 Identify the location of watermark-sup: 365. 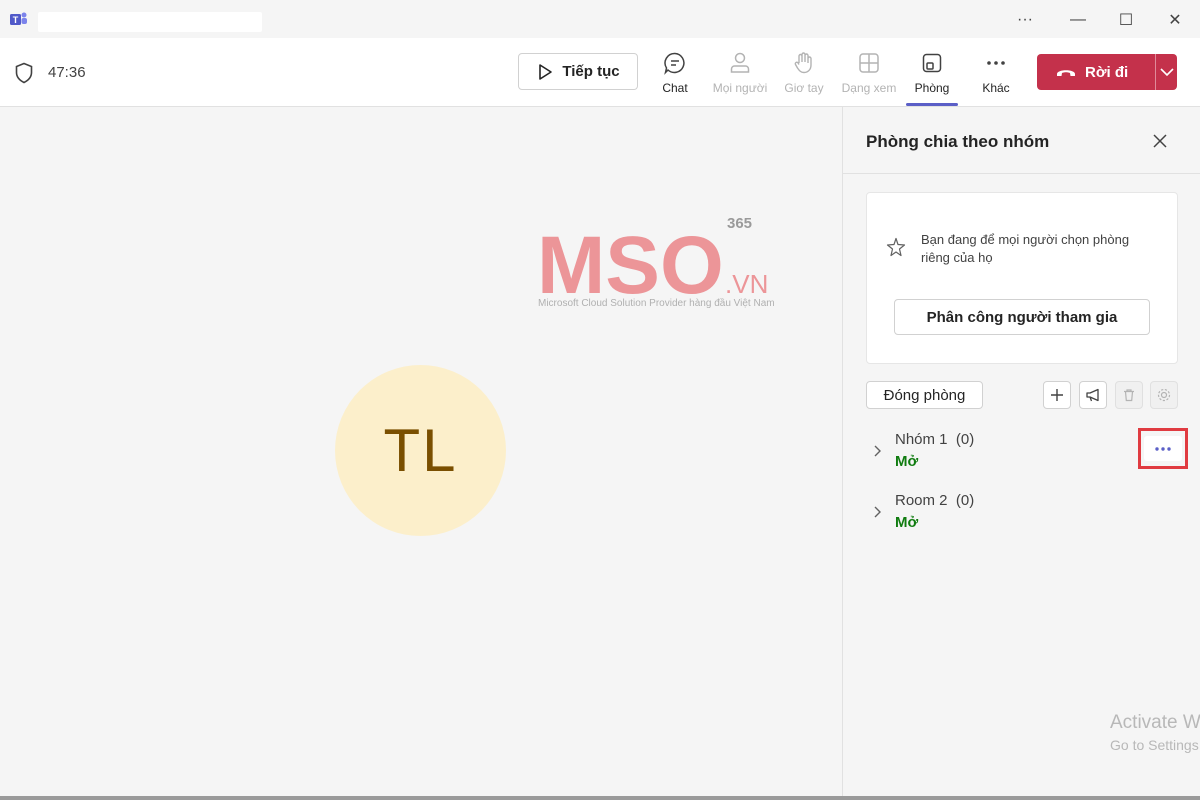
(739, 223).